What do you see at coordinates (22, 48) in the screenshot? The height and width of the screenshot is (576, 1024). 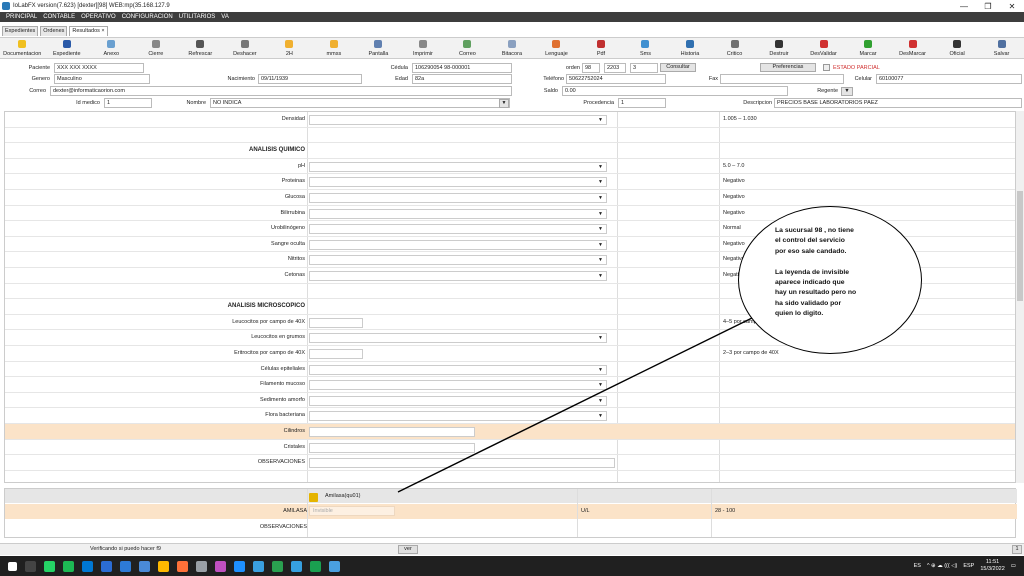 I see `toolbar-button-documentacion: Documentacion` at bounding box center [22, 48].